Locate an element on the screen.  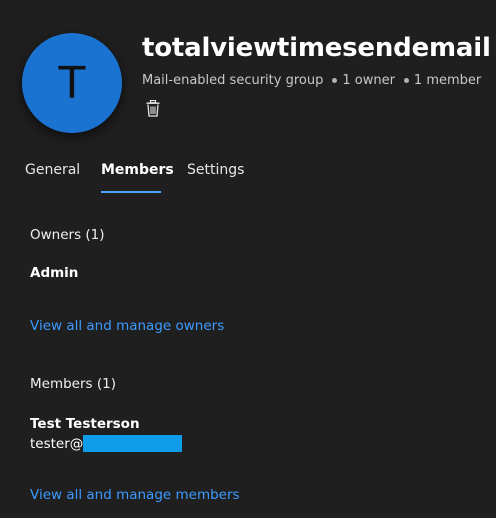
owners-heading: Owners (1) is located at coordinates (67, 235).